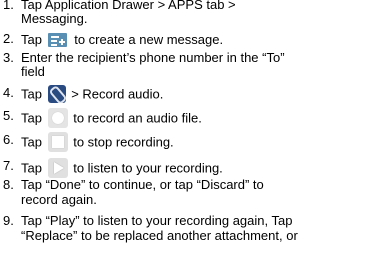 The height and width of the screenshot is (272, 367). I want to click on step-number: 5., so click(8, 115).